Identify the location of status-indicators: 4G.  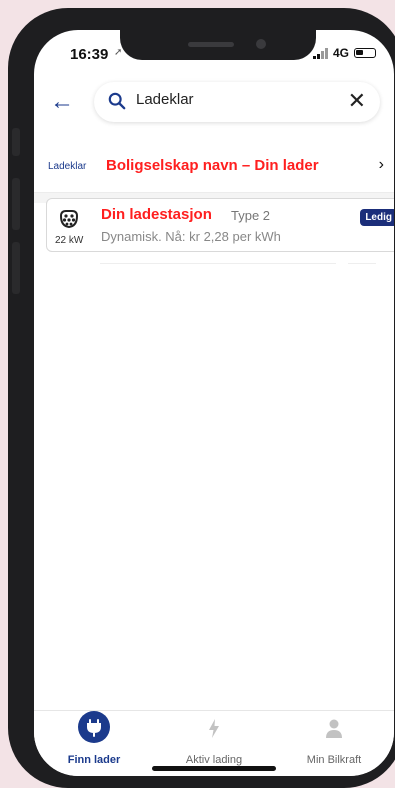
(344, 53).